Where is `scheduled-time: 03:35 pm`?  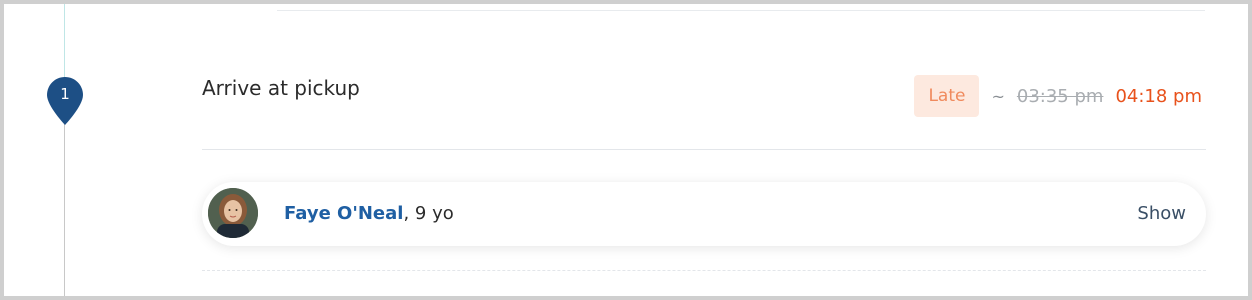 scheduled-time: 03:35 pm is located at coordinates (1060, 96).